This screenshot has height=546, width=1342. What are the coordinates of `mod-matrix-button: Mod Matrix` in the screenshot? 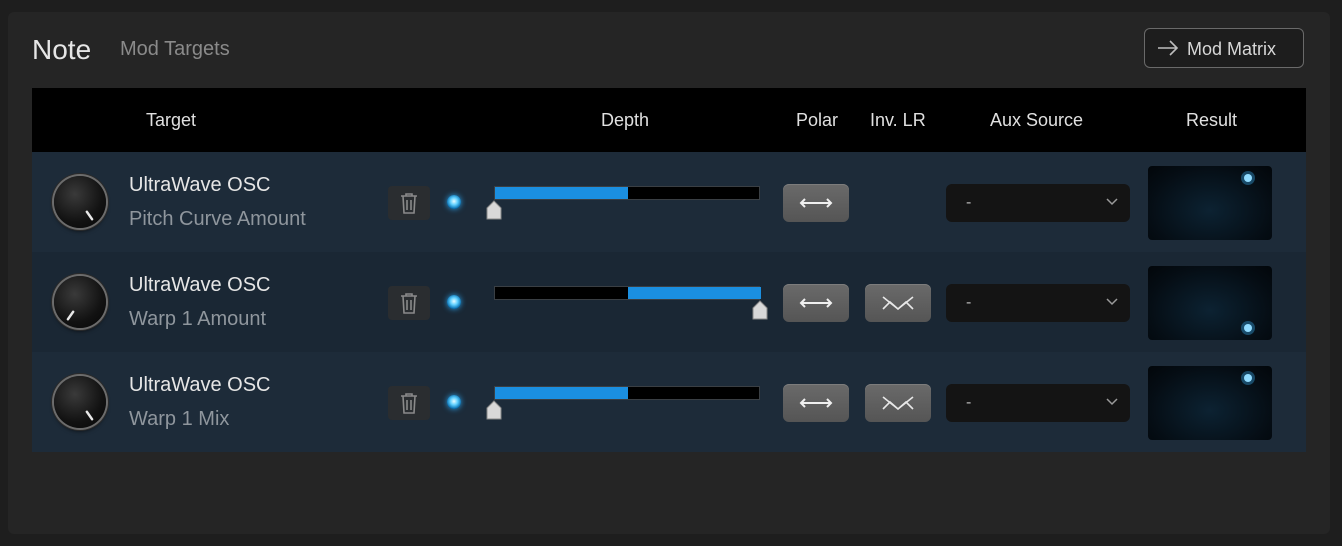 It's located at (1224, 48).